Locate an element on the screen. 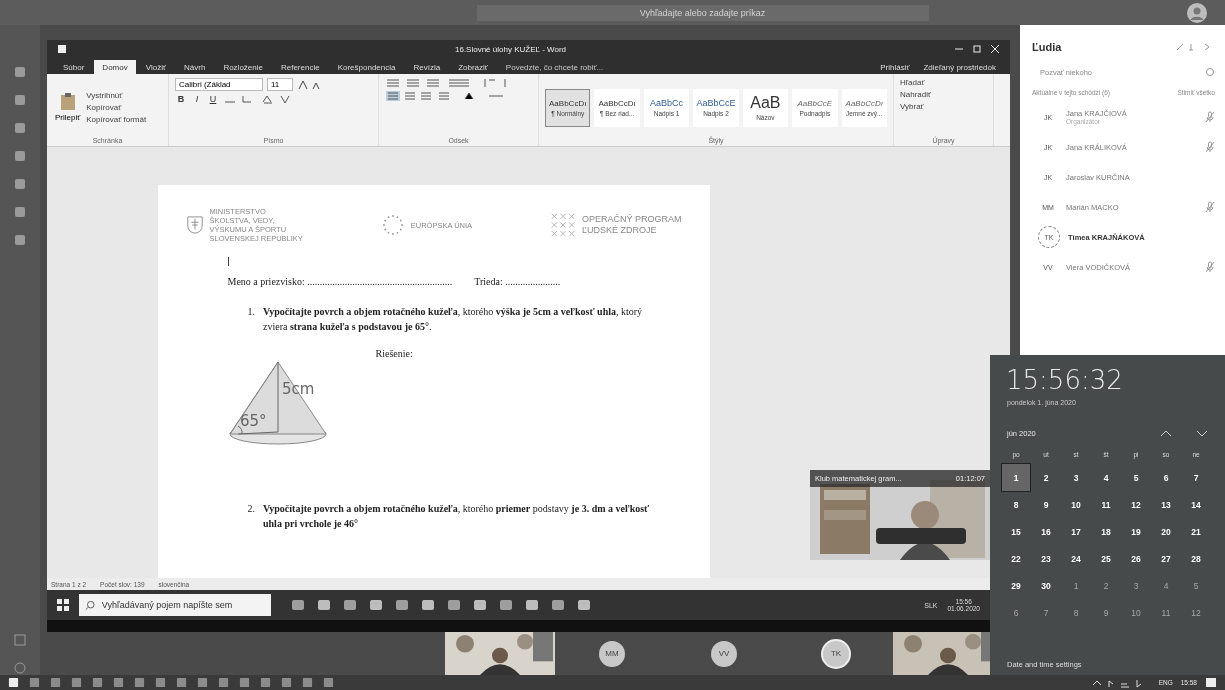 Image resolution: width=1225 pixels, height=690 pixels. calendar-day: 21 is located at coordinates (1196, 531).